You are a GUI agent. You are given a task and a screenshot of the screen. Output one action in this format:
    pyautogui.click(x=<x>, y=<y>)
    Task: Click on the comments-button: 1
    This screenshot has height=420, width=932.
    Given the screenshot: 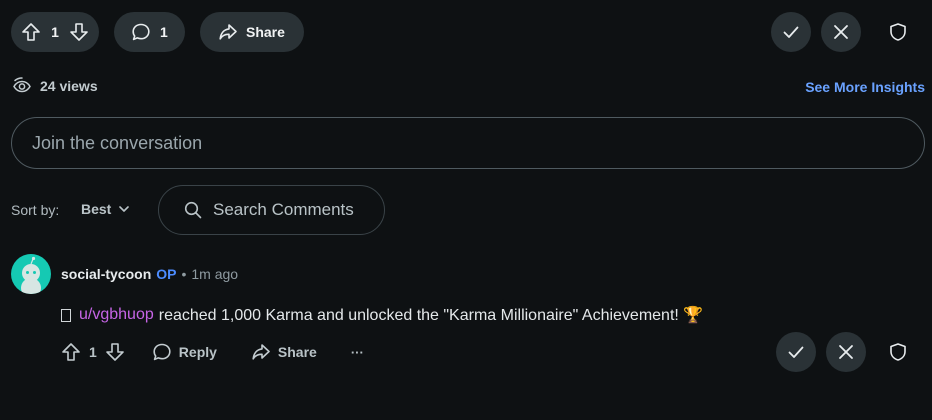 What is the action you would take?
    pyautogui.click(x=149, y=32)
    